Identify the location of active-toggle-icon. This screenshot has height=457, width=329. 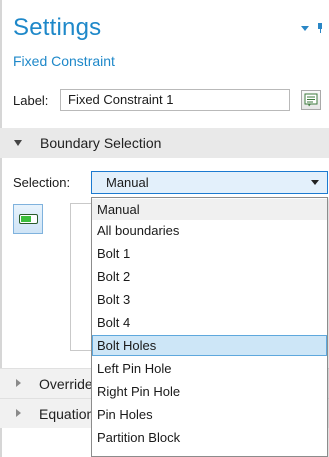
(28, 219).